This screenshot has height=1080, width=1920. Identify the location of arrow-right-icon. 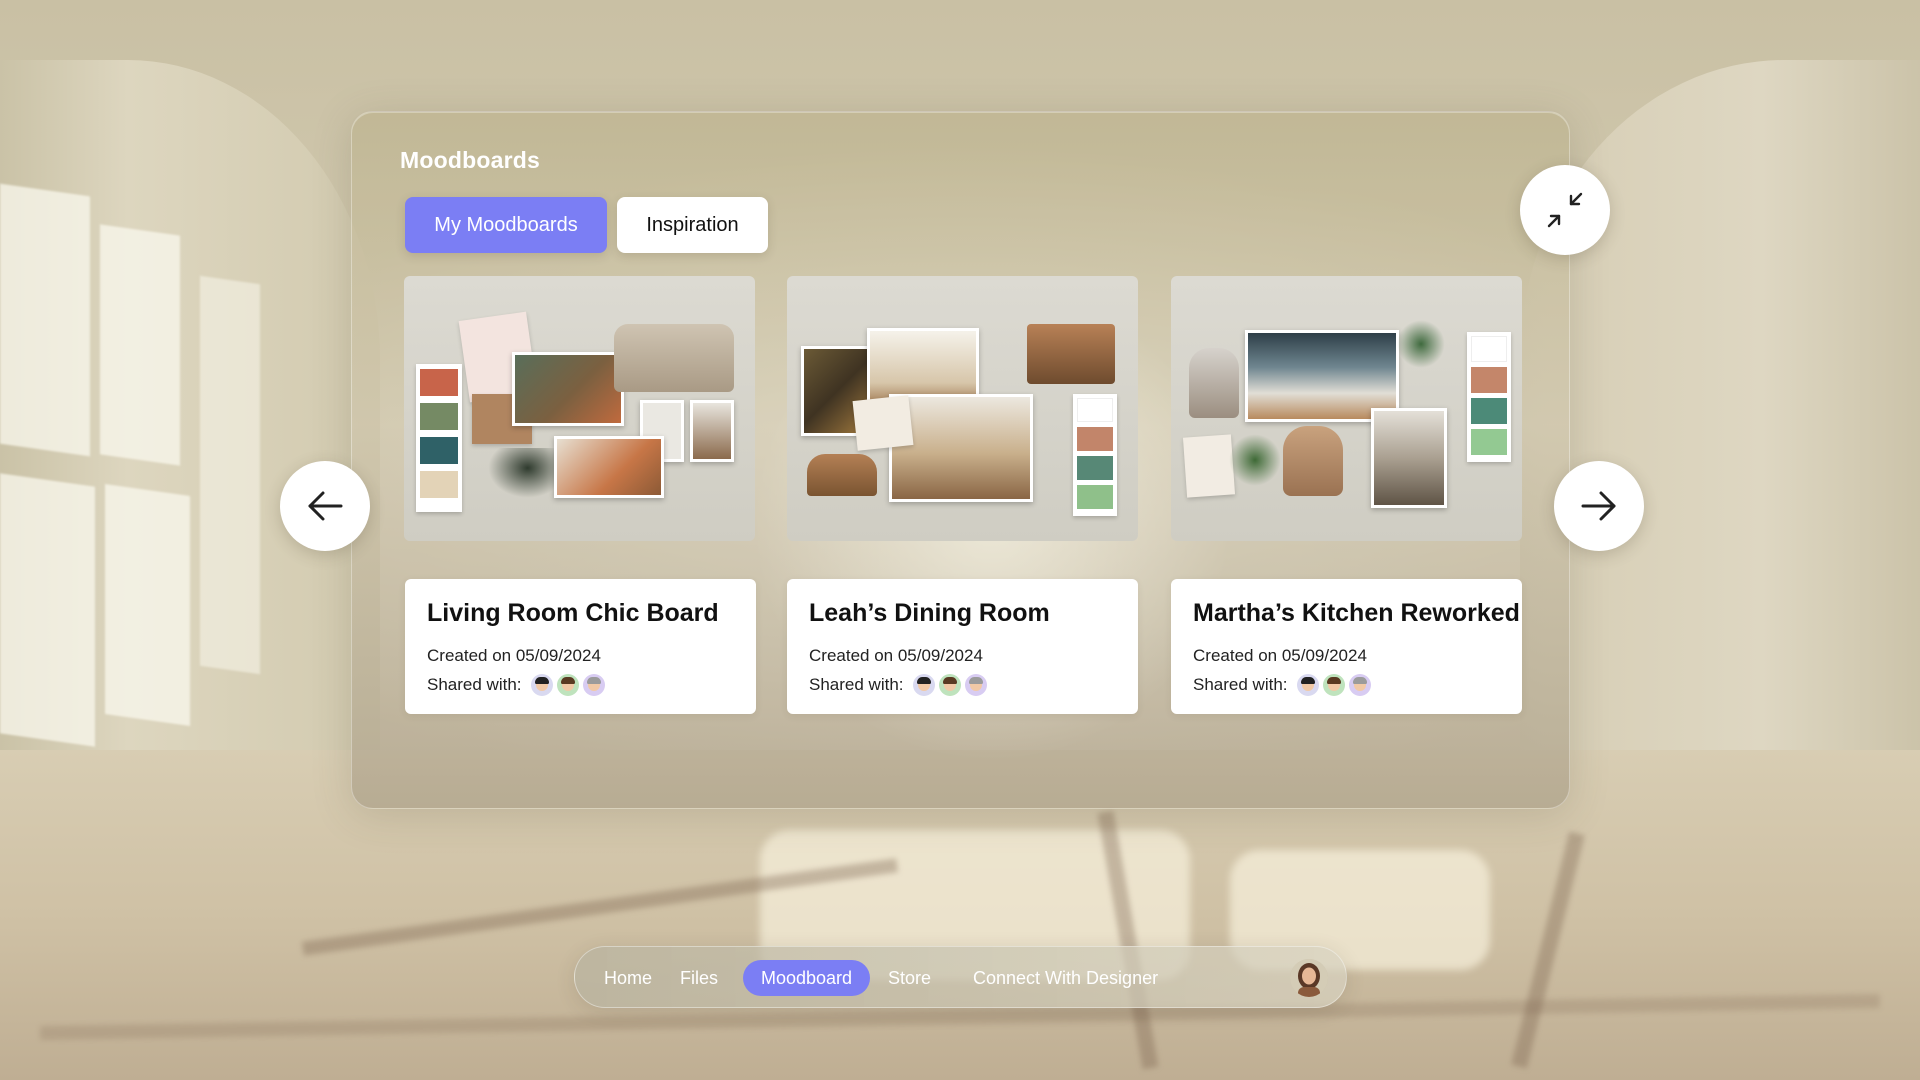
(1598, 506).